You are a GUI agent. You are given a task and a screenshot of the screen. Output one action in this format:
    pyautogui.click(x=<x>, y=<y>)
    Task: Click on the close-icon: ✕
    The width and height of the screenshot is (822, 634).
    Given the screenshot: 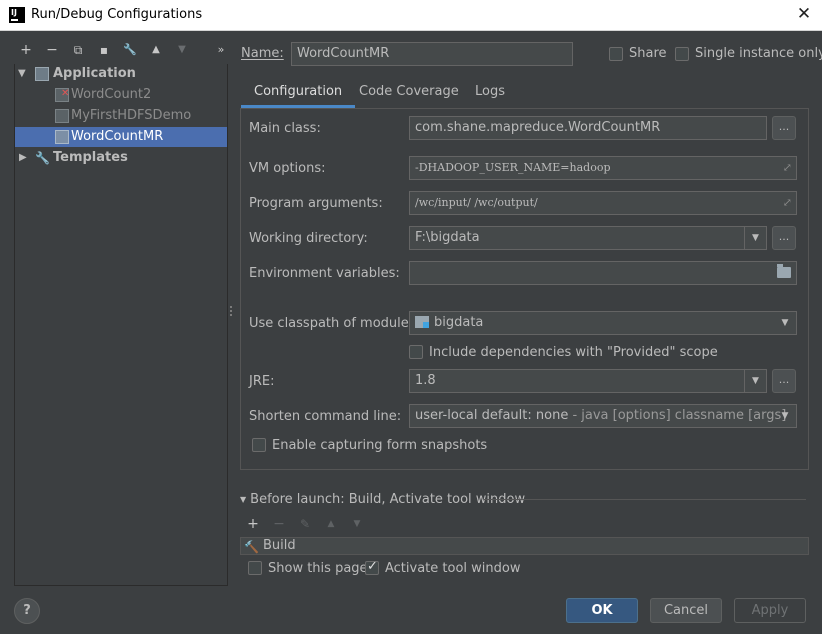 What is the action you would take?
    pyautogui.click(x=804, y=14)
    